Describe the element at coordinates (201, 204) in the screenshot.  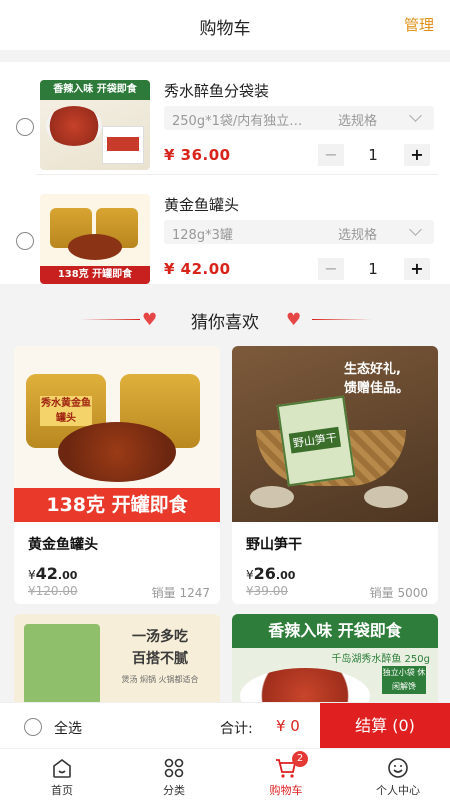
I see `item-name: 黄金鱼罐头` at that location.